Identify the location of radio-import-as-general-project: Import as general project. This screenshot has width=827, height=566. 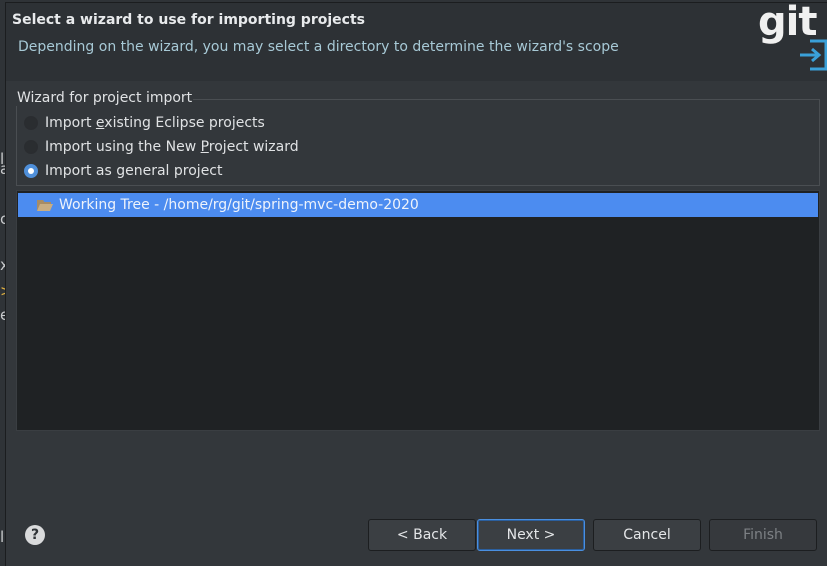
(123, 171).